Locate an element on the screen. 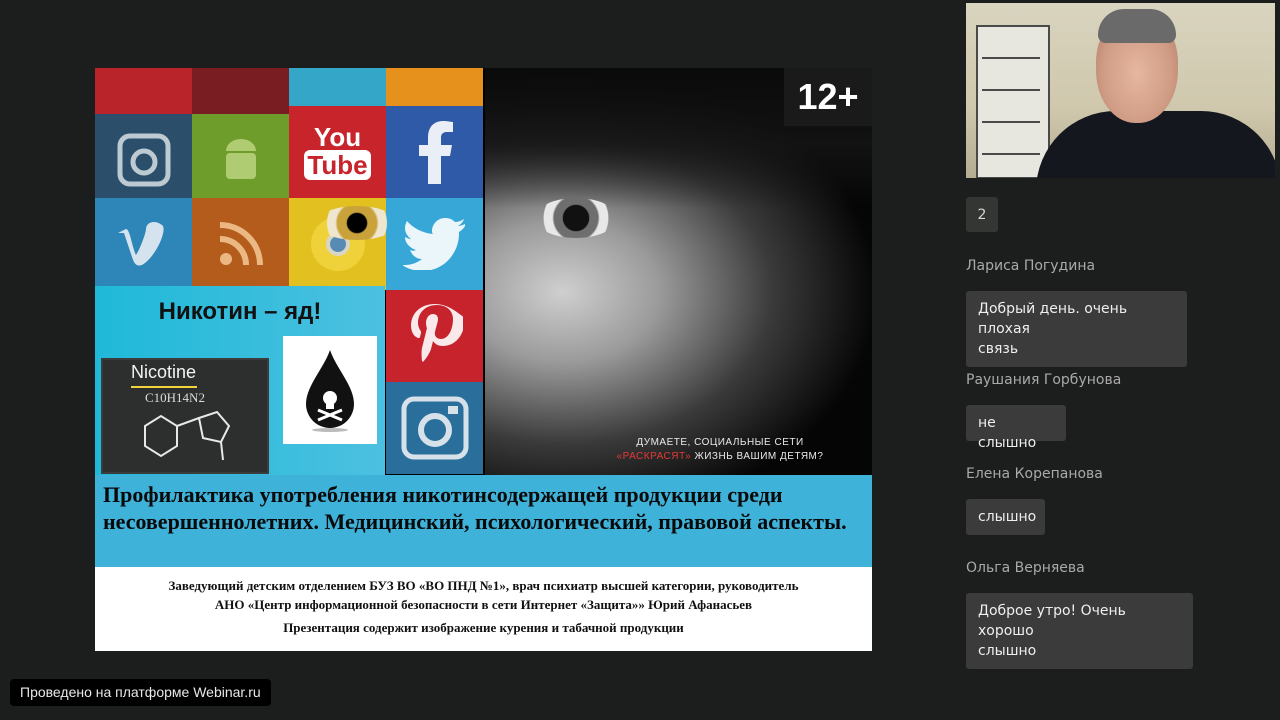  nicotine-molecule-icon is located at coordinates (187, 435).